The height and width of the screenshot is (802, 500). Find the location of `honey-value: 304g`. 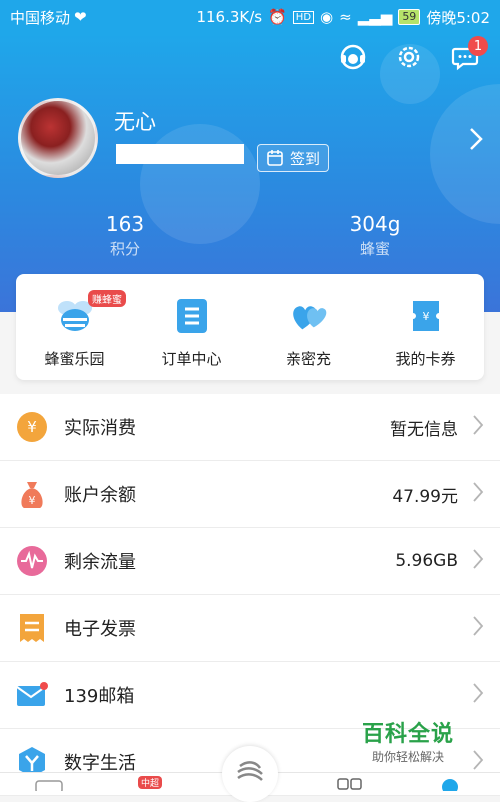

honey-value: 304g is located at coordinates (375, 224).